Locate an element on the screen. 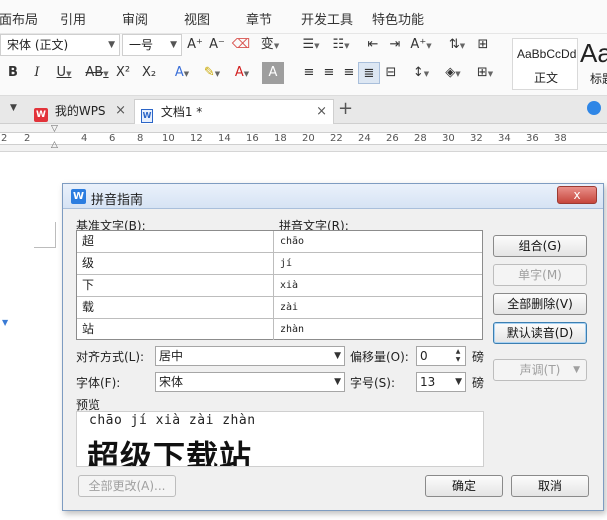 Image resolution: width=607 pixels, height=520 pixels. font-color-icon: A▼ is located at coordinates (242, 73).